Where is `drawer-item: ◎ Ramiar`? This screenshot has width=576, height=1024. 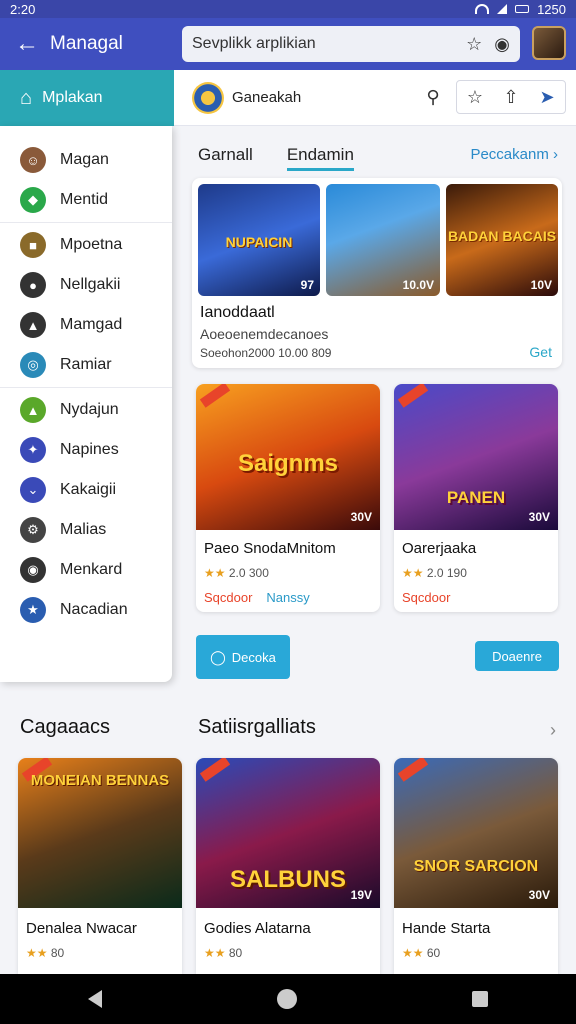
drawer-item: ◎ Ramiar is located at coordinates (86, 365).